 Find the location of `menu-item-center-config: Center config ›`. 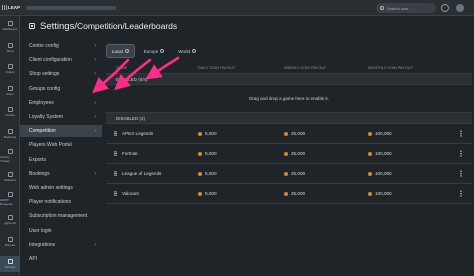

menu-item-center-config: Center config › is located at coordinates (61, 46).